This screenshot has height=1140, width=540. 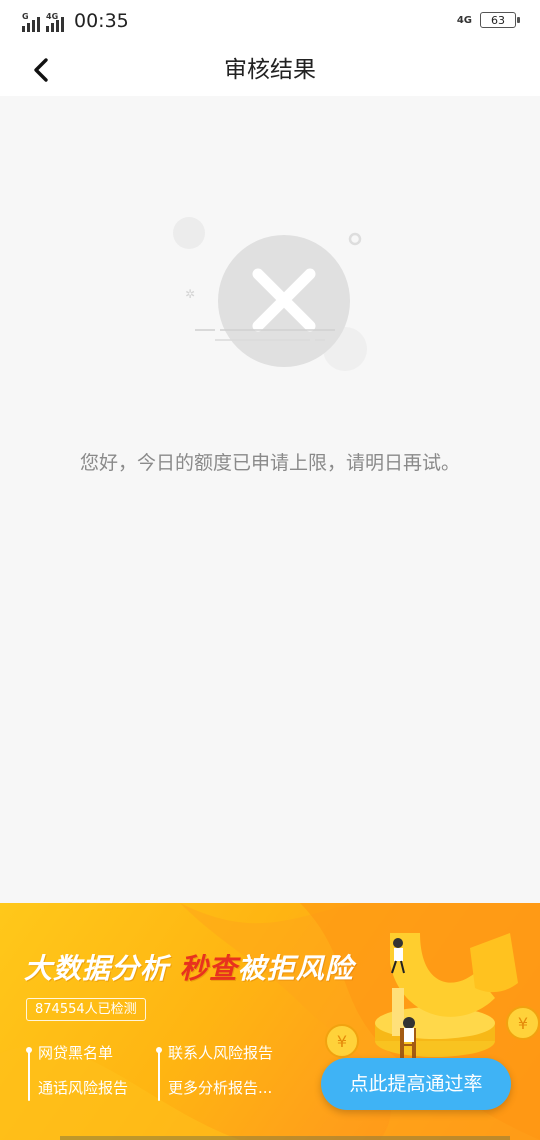 What do you see at coordinates (52, 16) in the screenshot?
I see `signal-label-2: 4G` at bounding box center [52, 16].